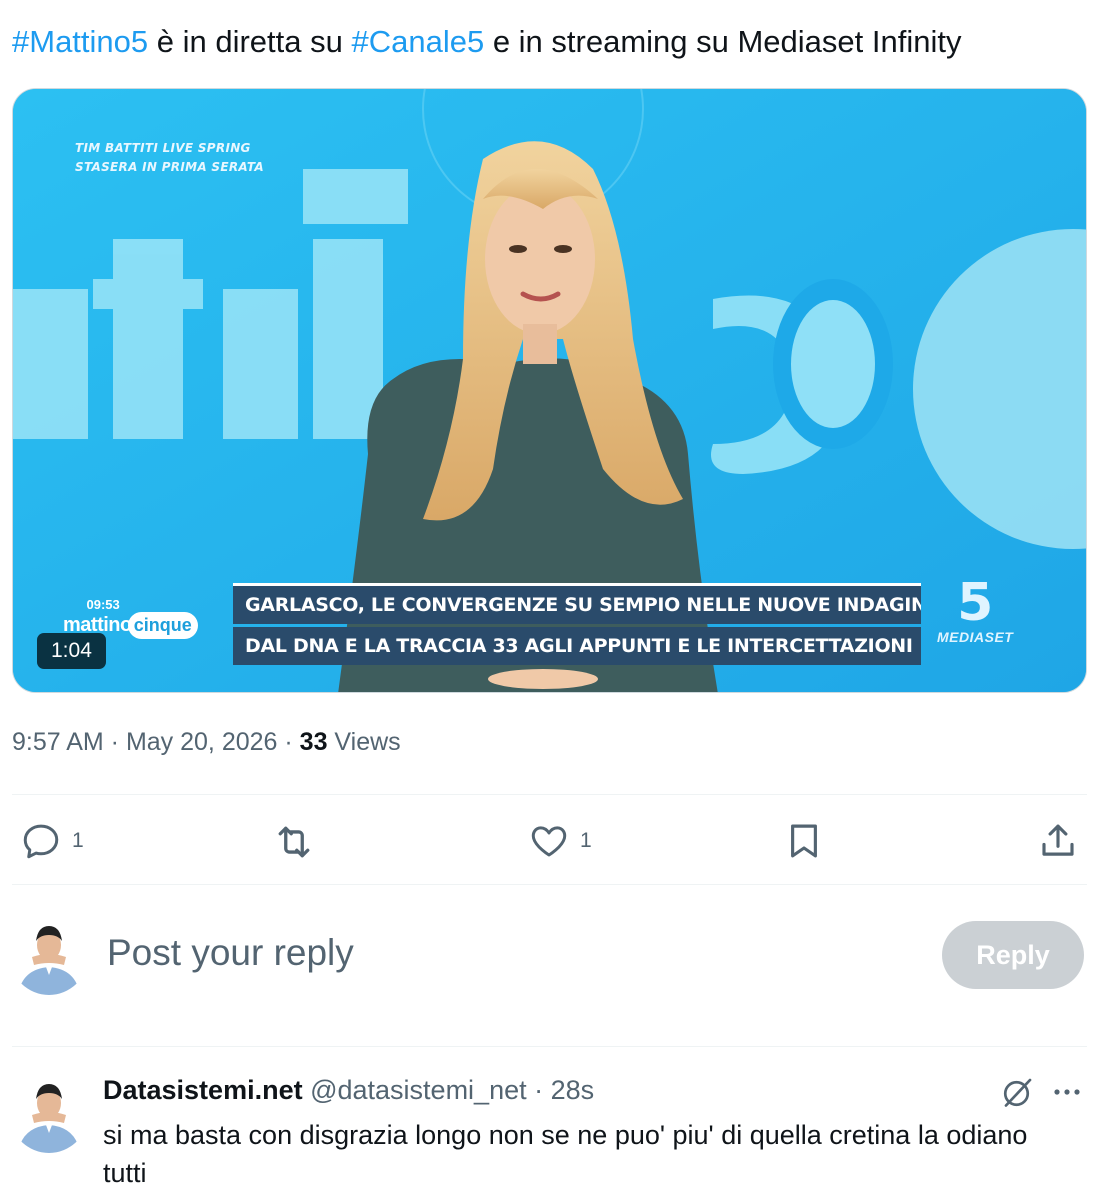  I want to click on bookmark-icon, so click(804, 841).